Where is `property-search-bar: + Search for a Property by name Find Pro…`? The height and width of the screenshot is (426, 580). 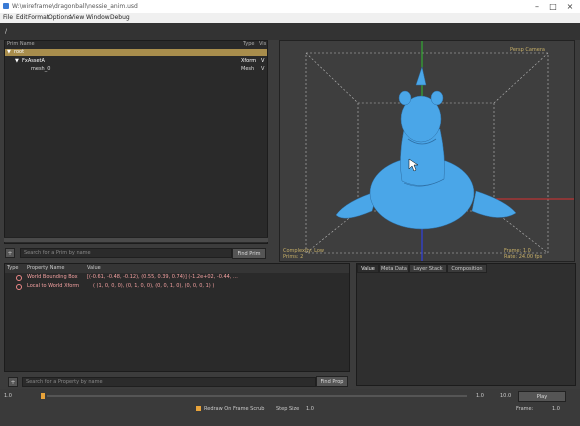
property-search-bar: + Search for a Property by name Find Pro… is located at coordinates (177, 382).